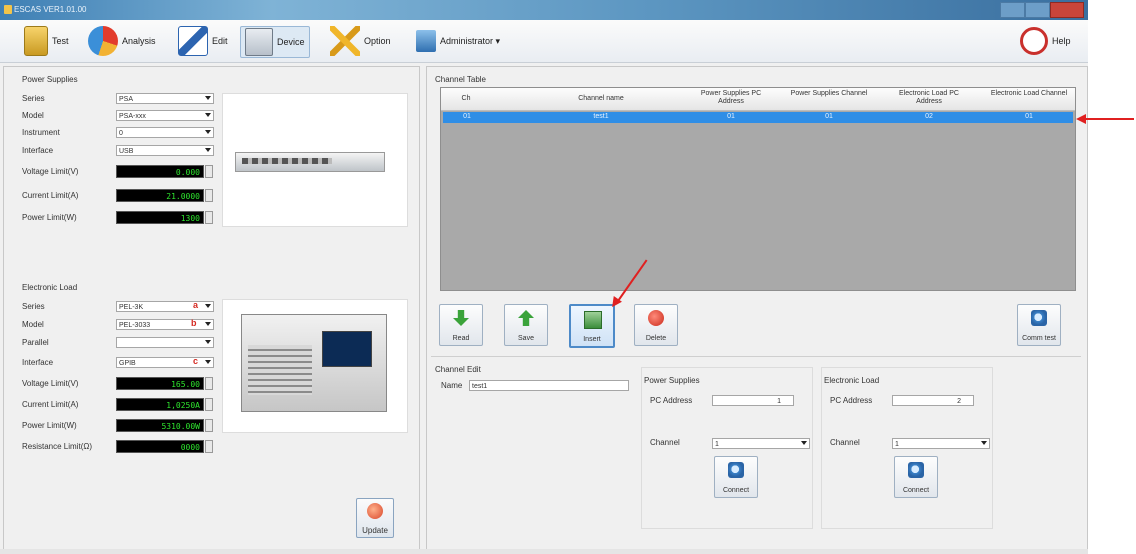  I want to click on administrator-menu: Administrator ▾, so click(458, 41).